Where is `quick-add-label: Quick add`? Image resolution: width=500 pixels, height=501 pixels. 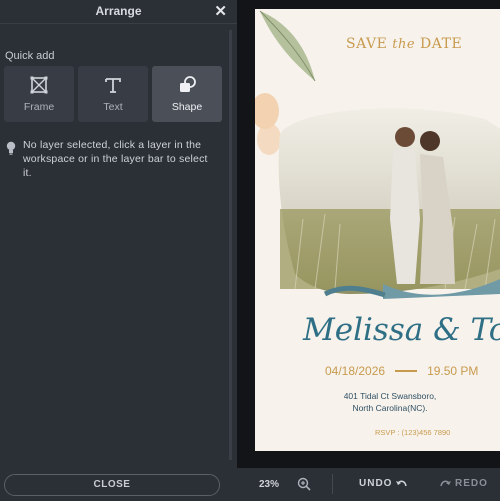
quick-add-label: Quick add is located at coordinates (30, 56).